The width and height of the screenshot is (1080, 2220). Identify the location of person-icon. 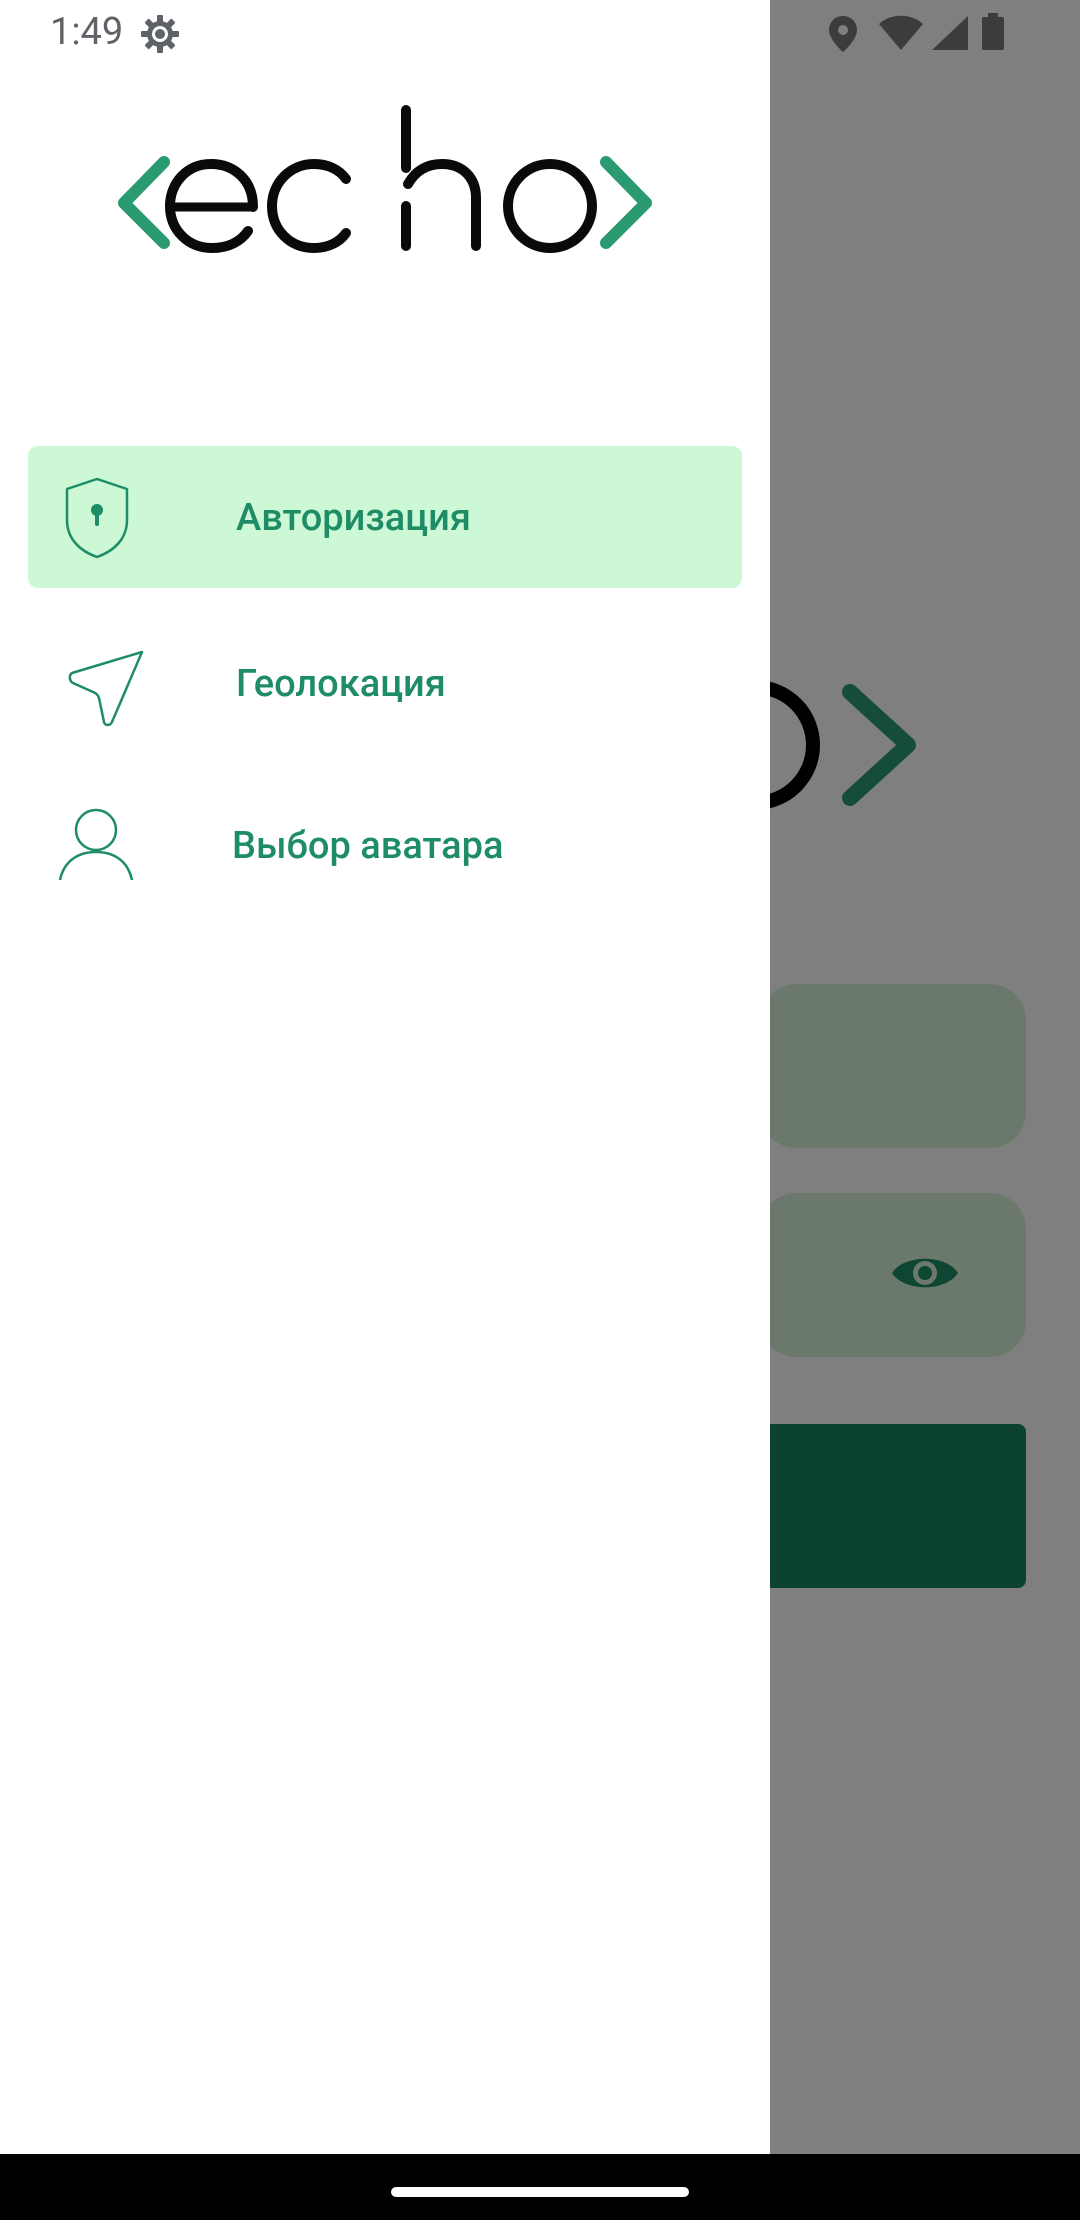
(96, 844).